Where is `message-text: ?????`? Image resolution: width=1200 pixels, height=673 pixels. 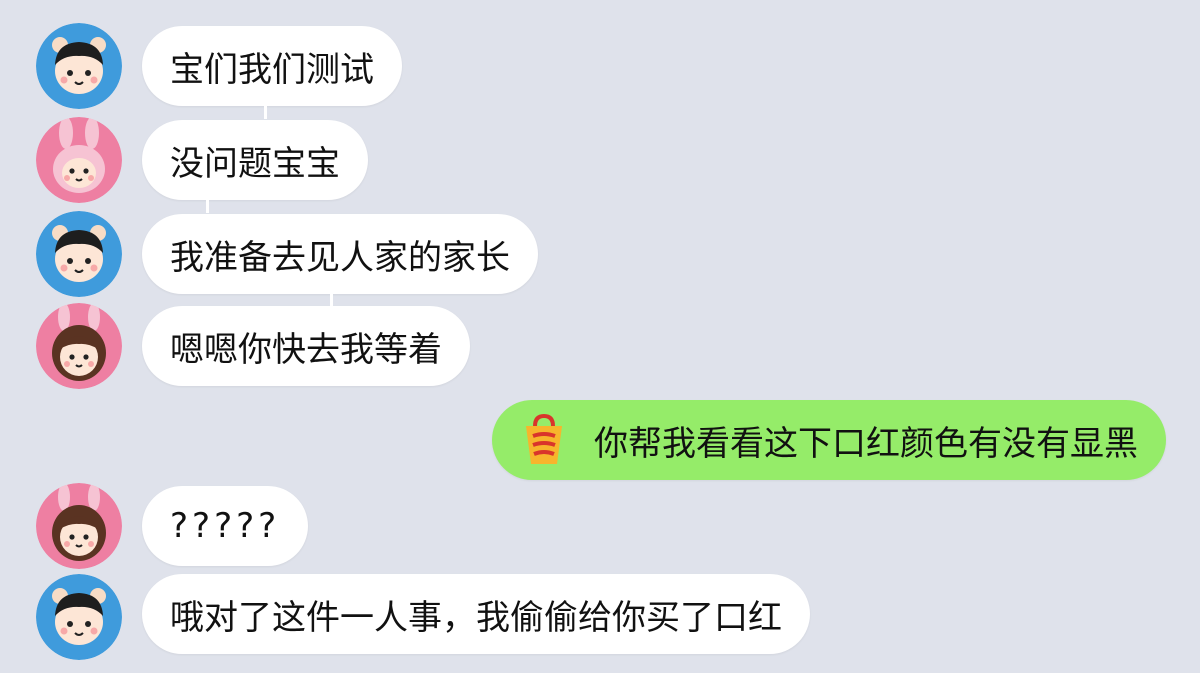 message-text: ????? is located at coordinates (225, 526).